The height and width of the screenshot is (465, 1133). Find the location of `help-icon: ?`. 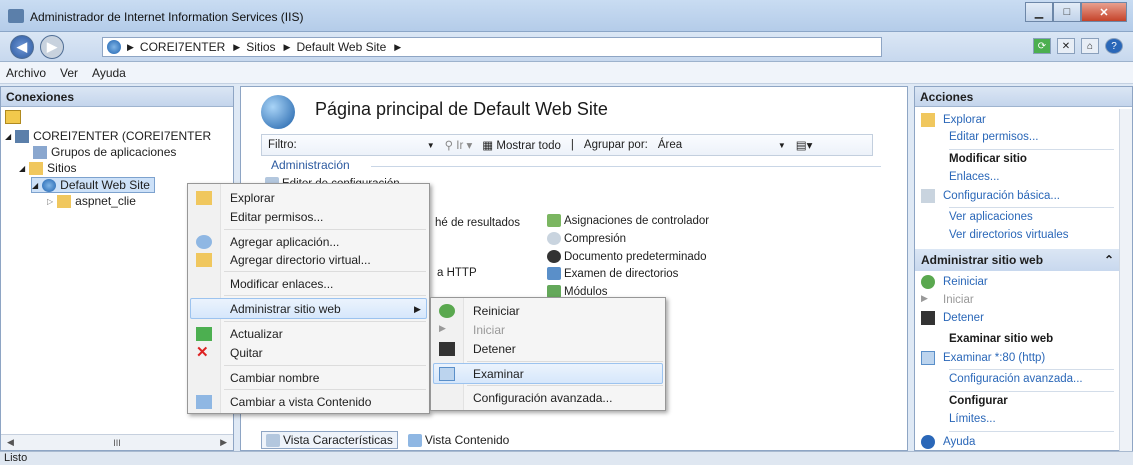

help-icon: ? is located at coordinates (1114, 46).